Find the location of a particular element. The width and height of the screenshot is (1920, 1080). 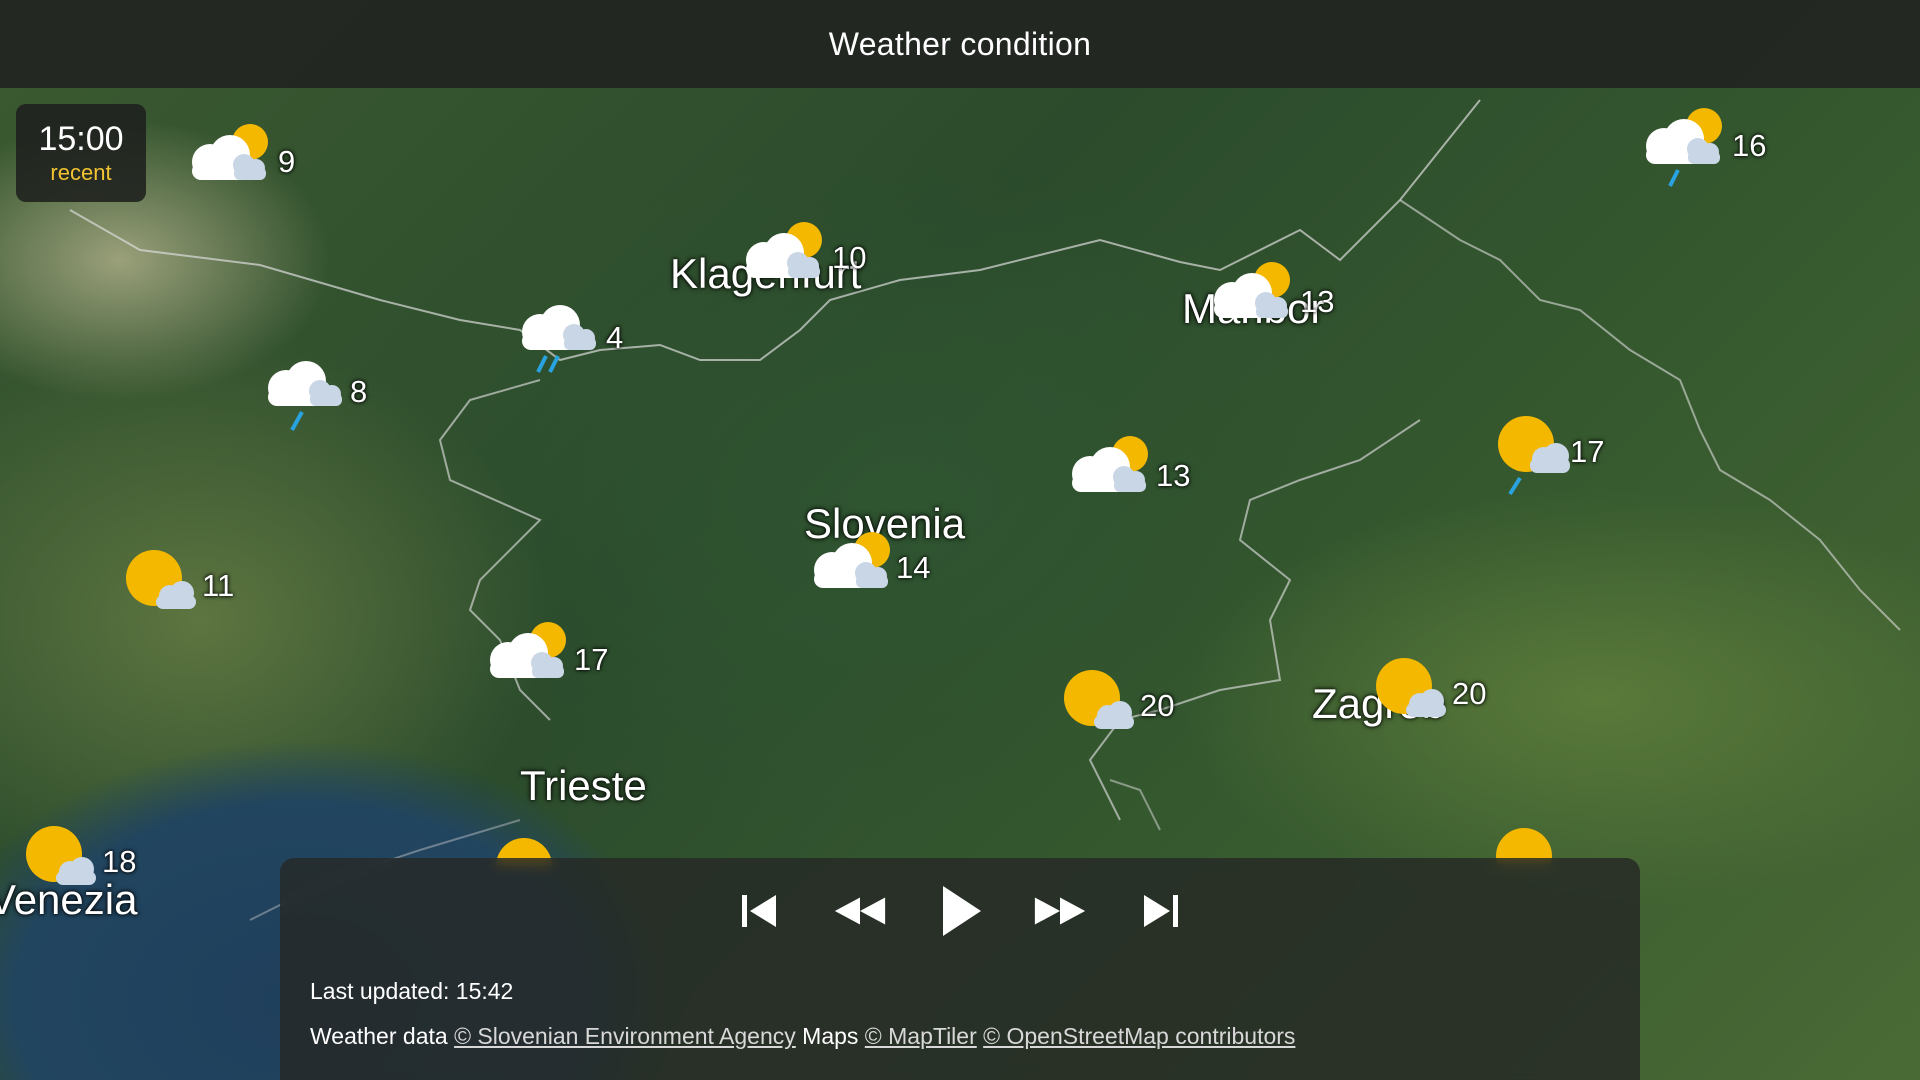

weather-station: 9 is located at coordinates (252, 165).